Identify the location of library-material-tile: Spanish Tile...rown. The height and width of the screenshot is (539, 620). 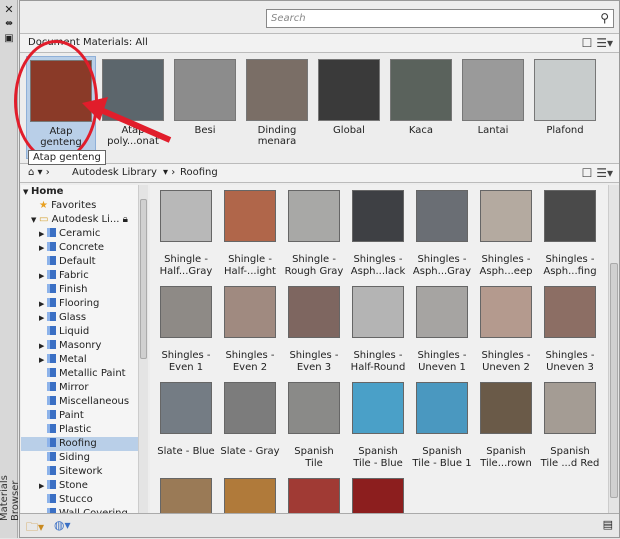
(506, 424).